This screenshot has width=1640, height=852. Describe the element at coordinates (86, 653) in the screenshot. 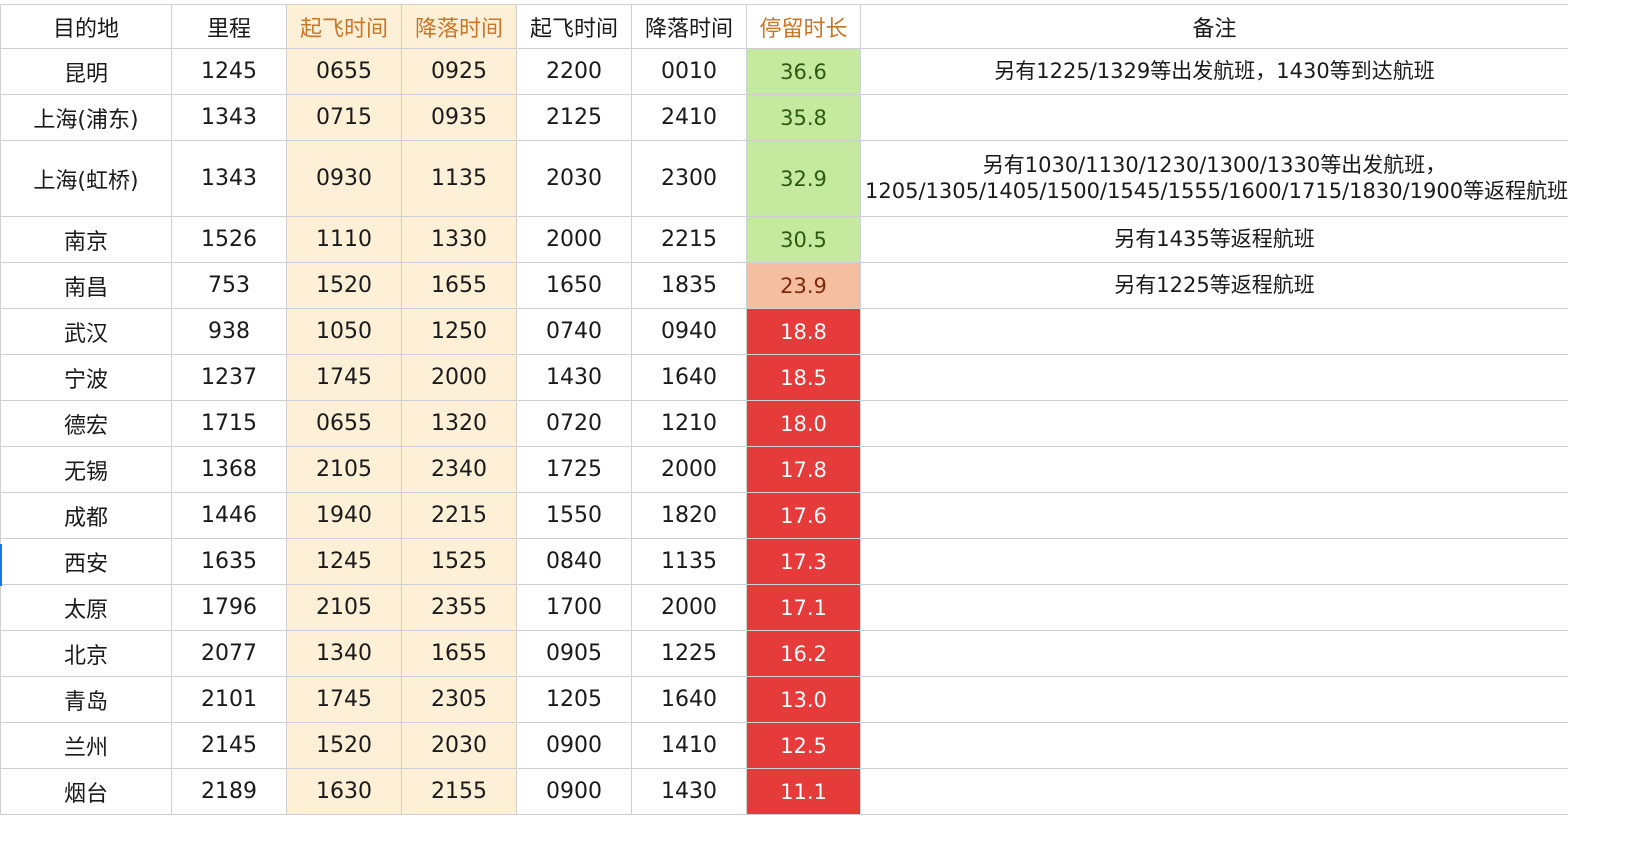

I see `cell-destination: 北京` at that location.